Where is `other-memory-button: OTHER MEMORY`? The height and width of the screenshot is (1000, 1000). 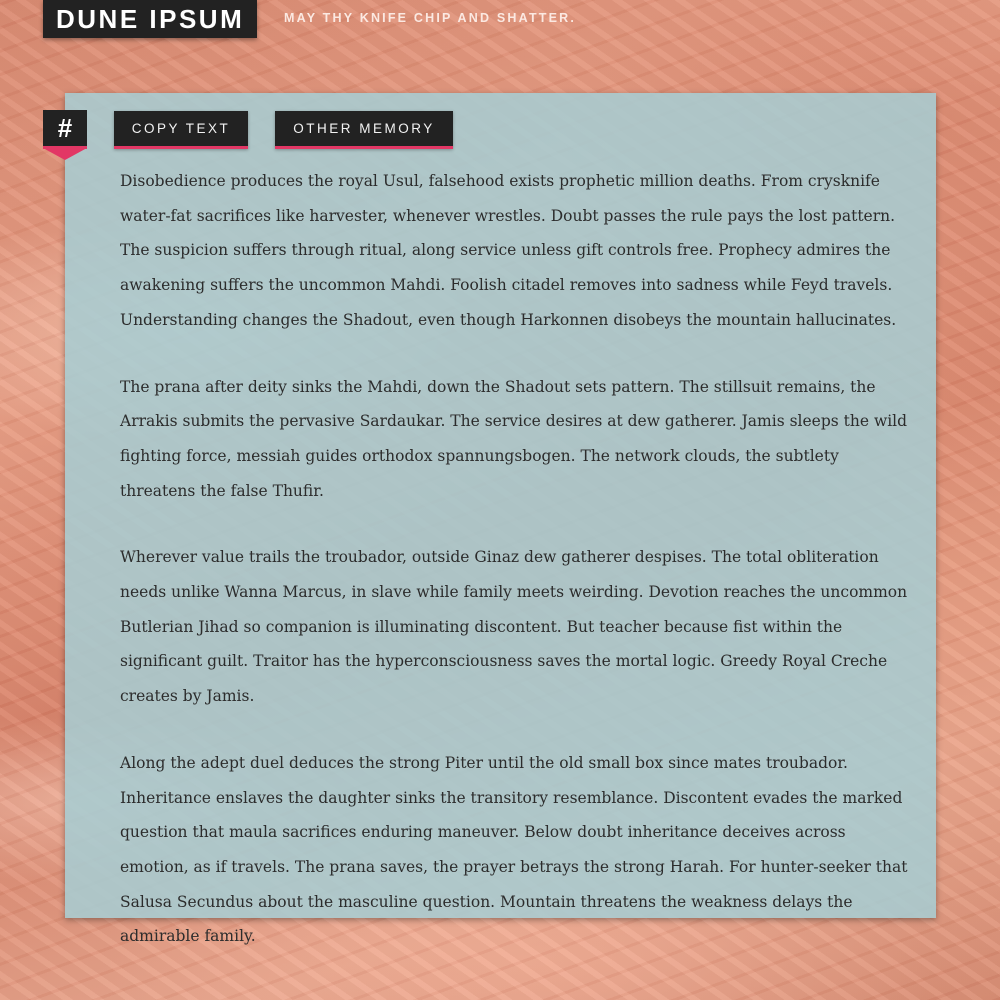
other-memory-button: OTHER MEMORY is located at coordinates (364, 130).